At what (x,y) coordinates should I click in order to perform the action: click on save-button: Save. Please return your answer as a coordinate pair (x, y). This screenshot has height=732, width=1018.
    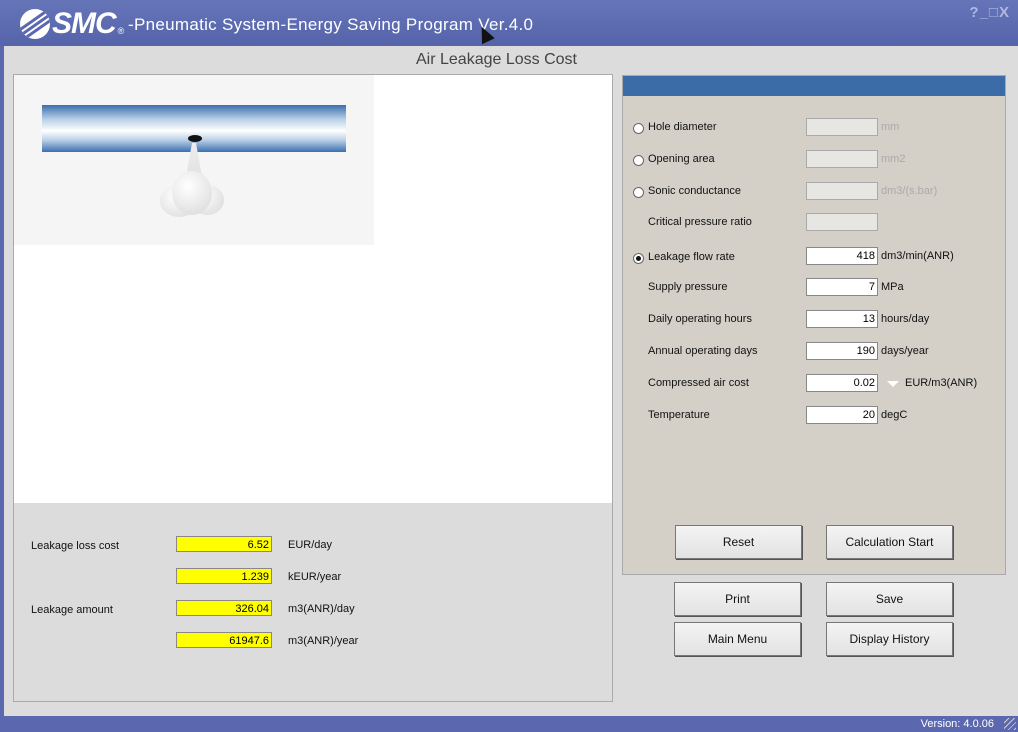
    Looking at the image, I should click on (889, 599).